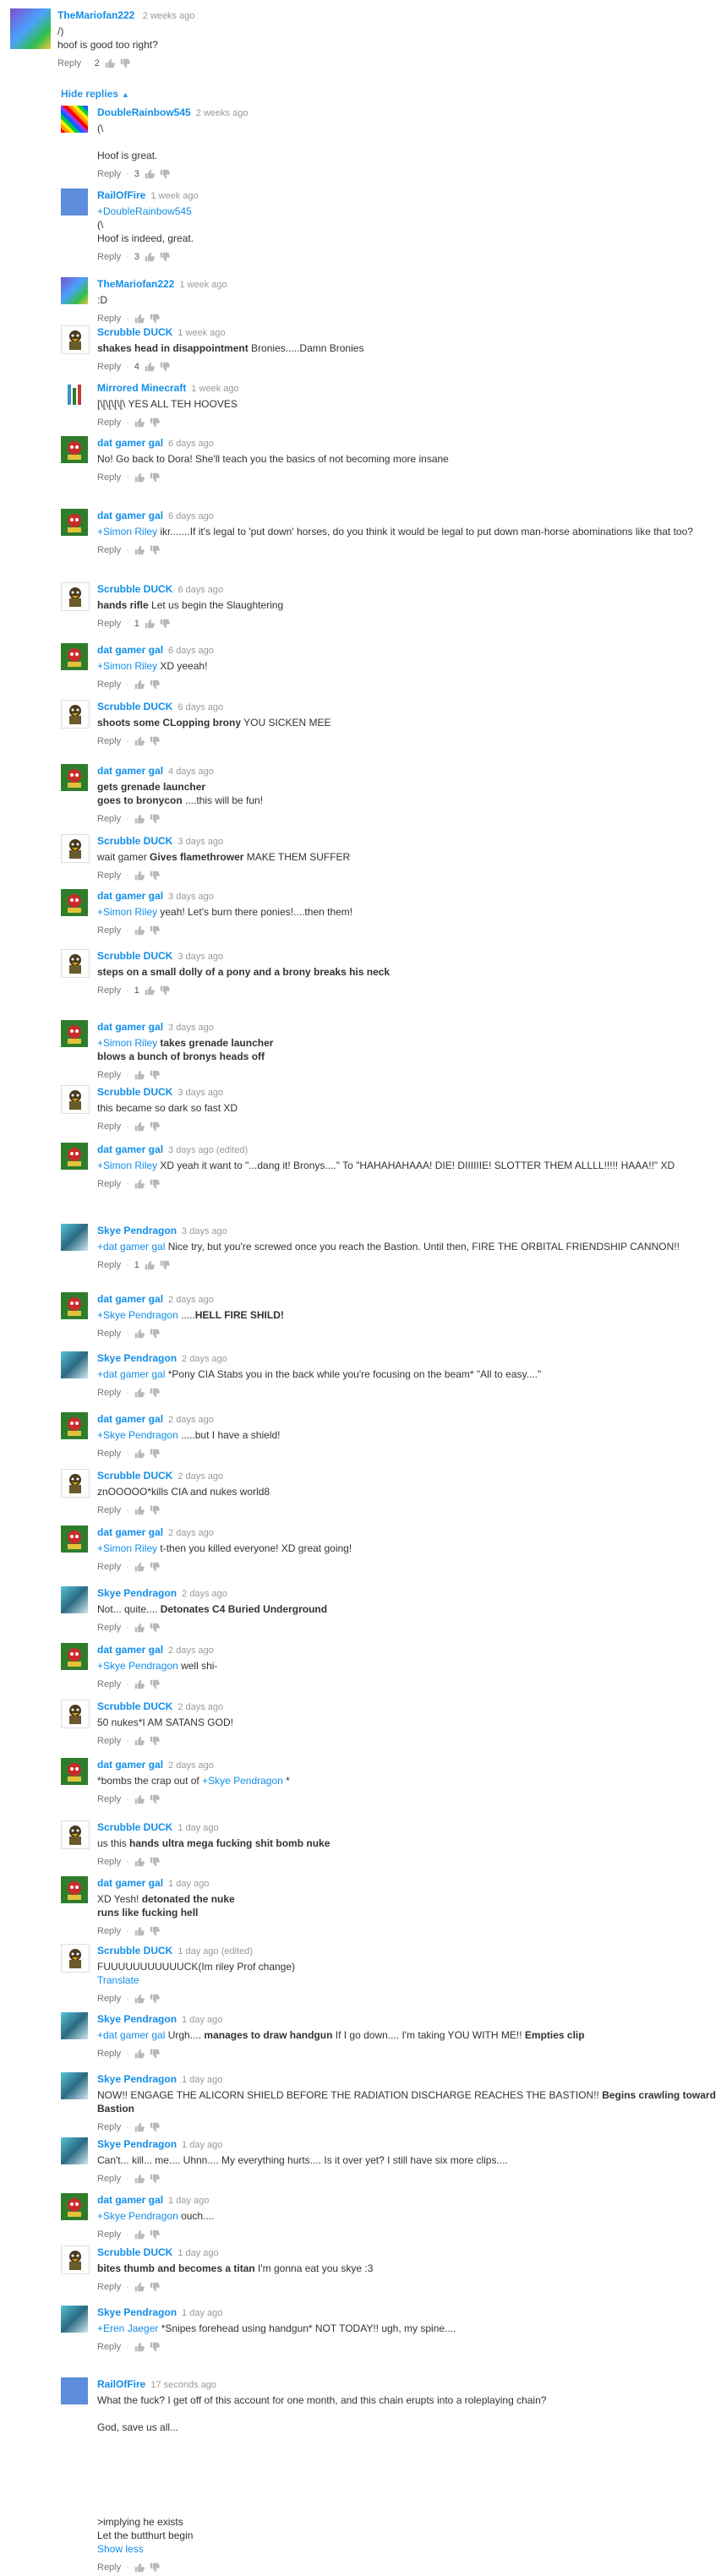 This screenshot has height=2576, width=721. Describe the element at coordinates (222, 113) in the screenshot. I see `comment-time: 2 weeks ago` at that location.